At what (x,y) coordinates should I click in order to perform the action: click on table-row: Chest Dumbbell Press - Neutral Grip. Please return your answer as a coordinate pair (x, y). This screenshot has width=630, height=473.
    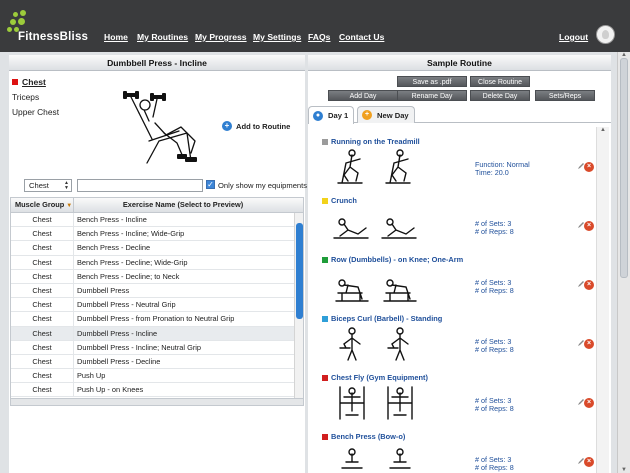
    Looking at the image, I should click on (157, 305).